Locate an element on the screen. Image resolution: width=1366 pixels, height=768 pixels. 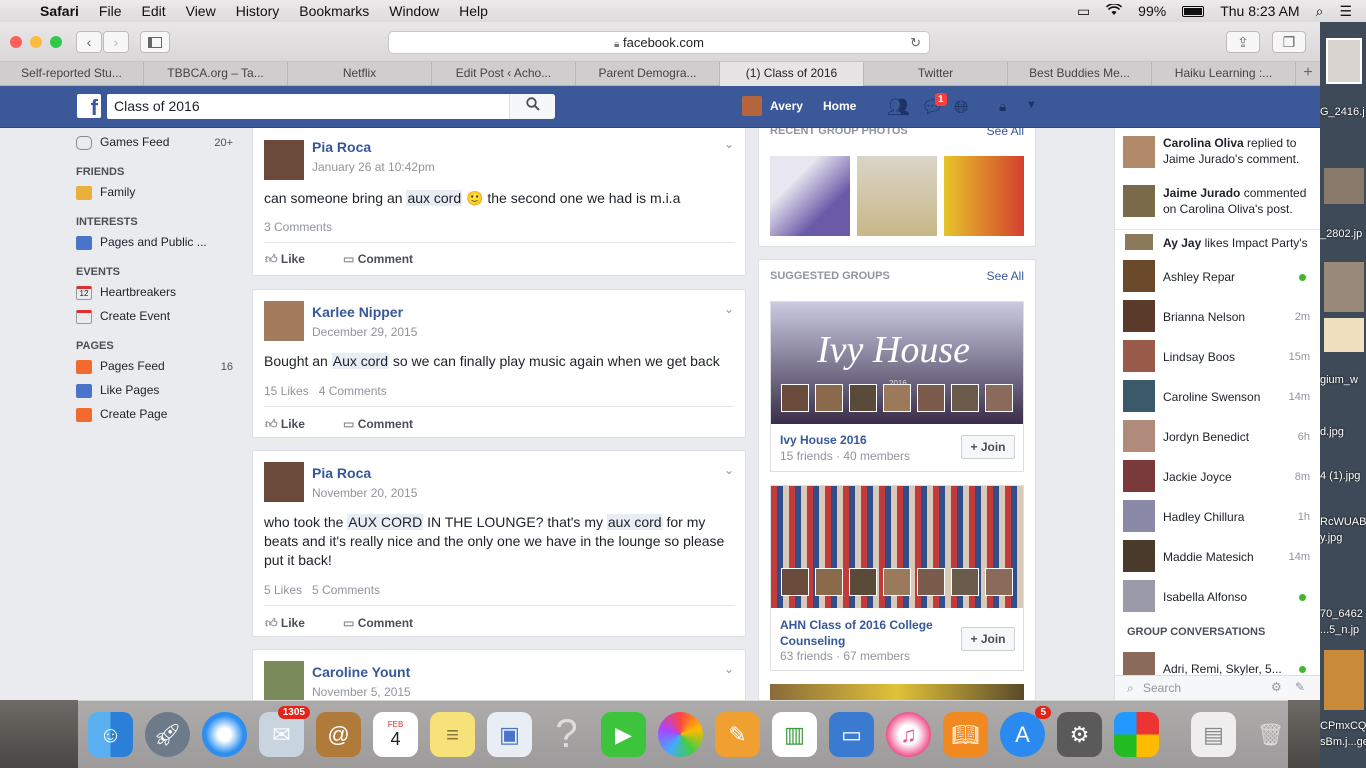
spotlight-icon: ⌕ is located at coordinates (1320, 11).